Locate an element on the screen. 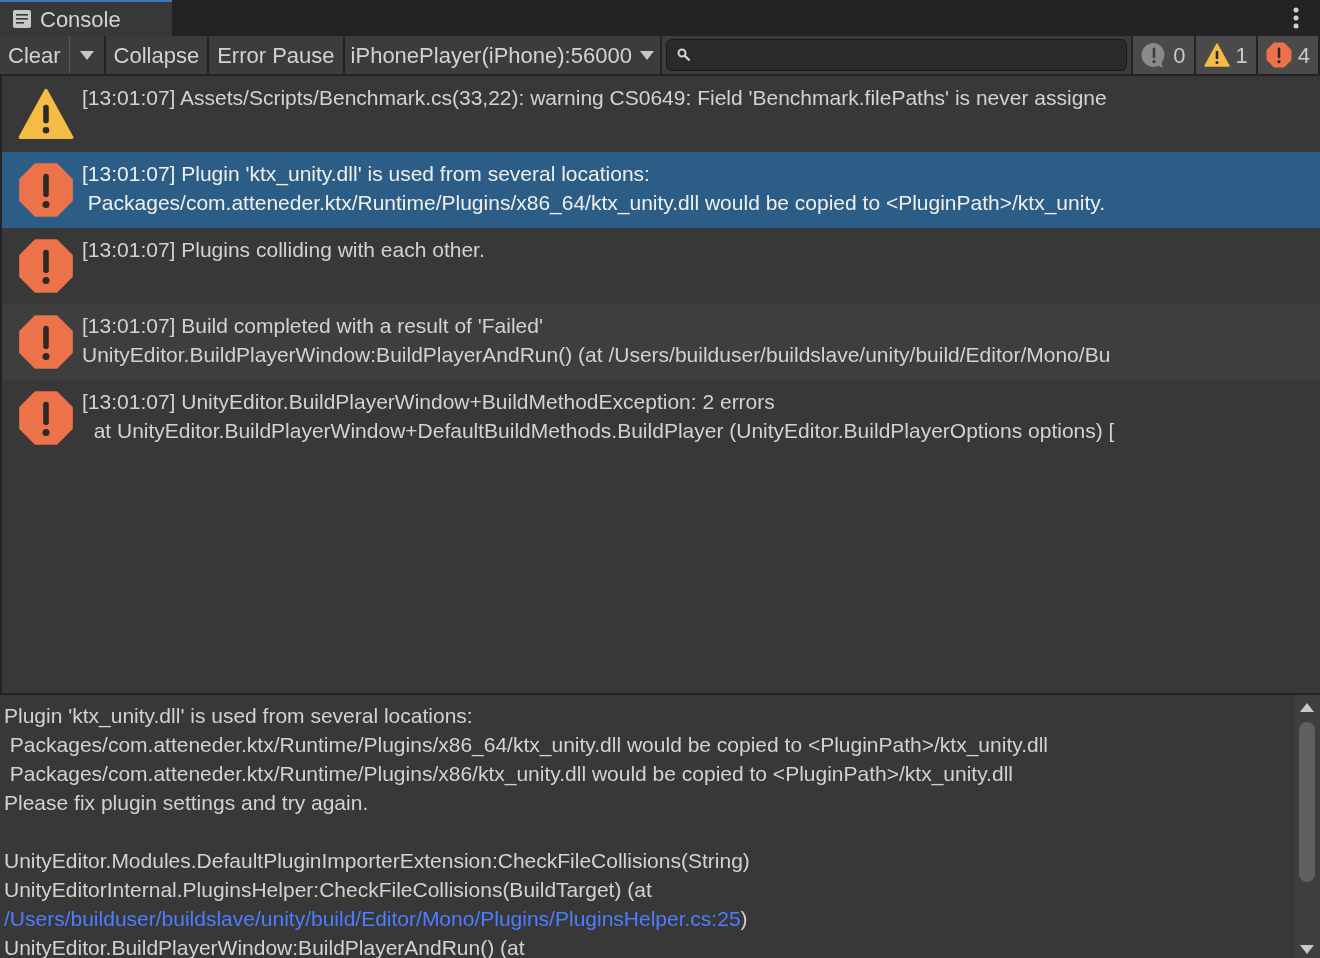  log-message-line: [13:01:07] Plugins colliding with each other. is located at coordinates (283, 250).